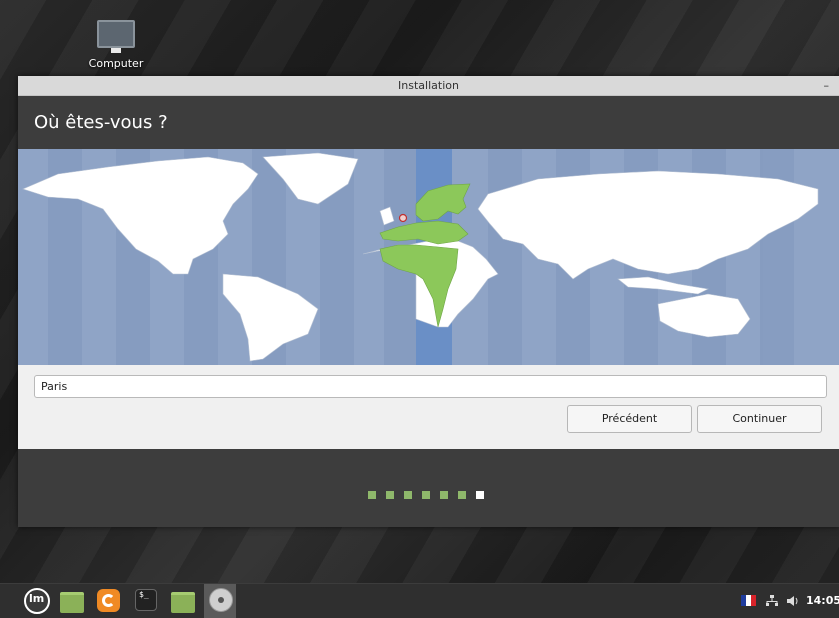  What do you see at coordinates (748, 600) in the screenshot?
I see `french-flag-icon` at bounding box center [748, 600].